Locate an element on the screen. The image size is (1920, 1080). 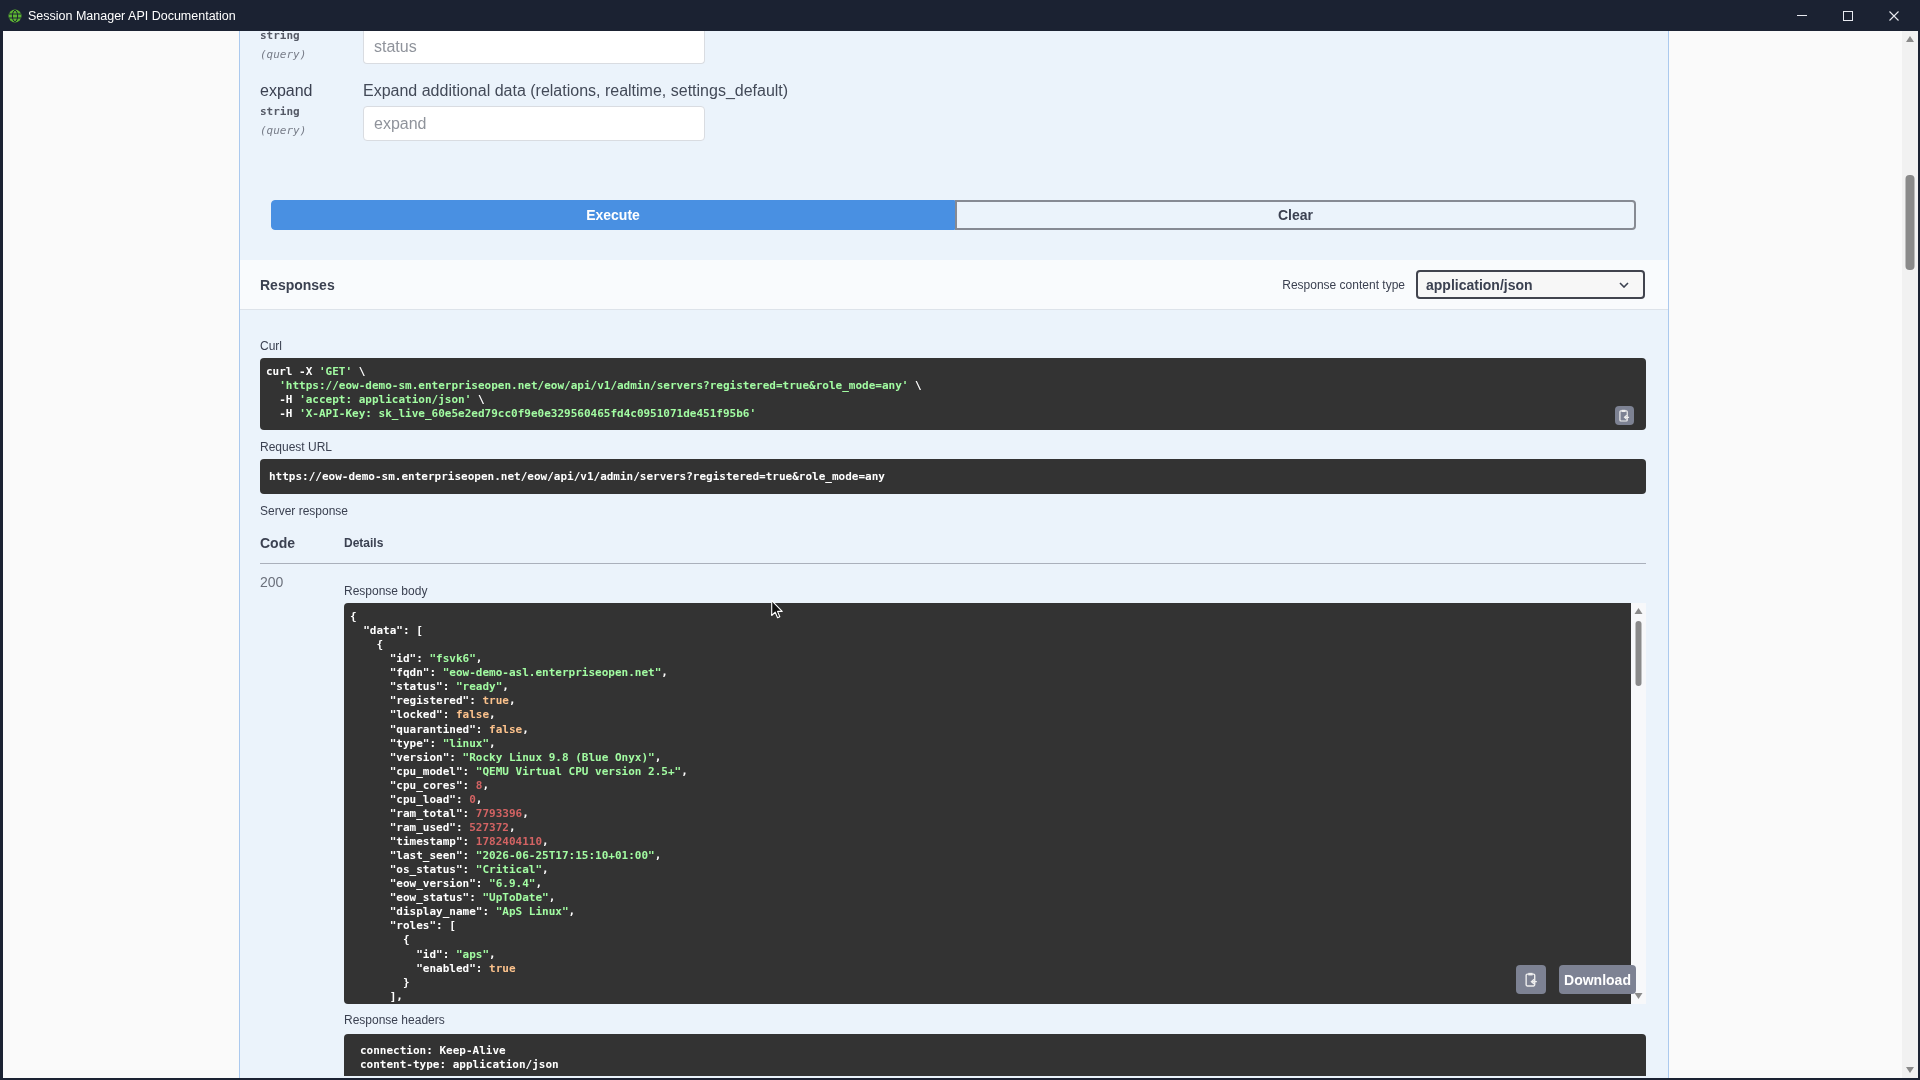
maximize-icon is located at coordinates (1848, 15).